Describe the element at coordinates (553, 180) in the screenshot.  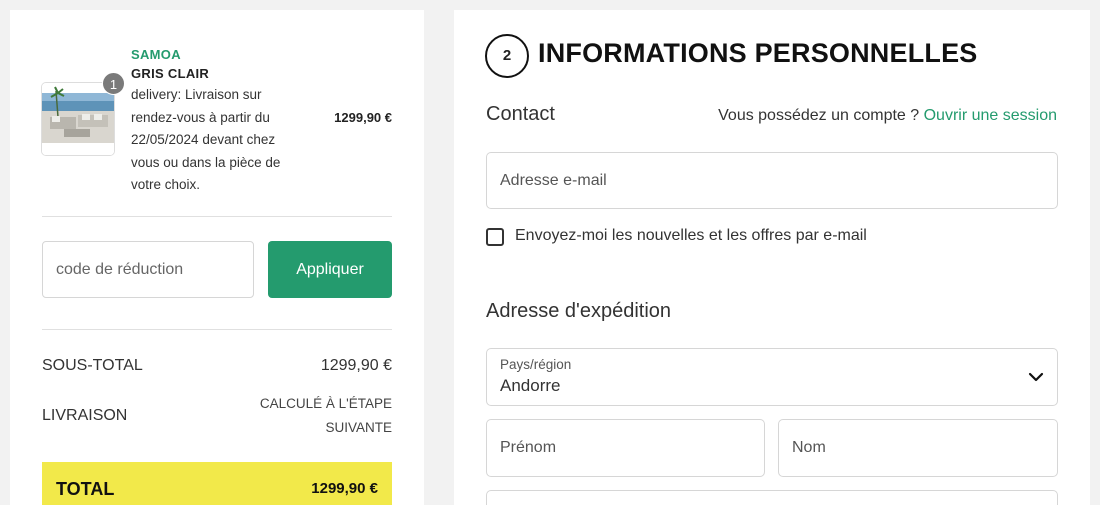
I see `email-placeholder: Adresse e-mail` at that location.